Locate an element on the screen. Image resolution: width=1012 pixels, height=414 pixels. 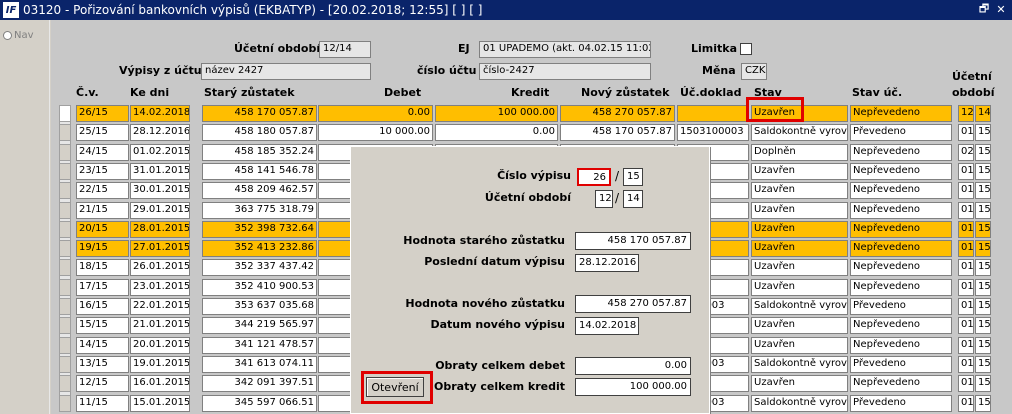
cell-debet: 0.00 is located at coordinates (375, 113).